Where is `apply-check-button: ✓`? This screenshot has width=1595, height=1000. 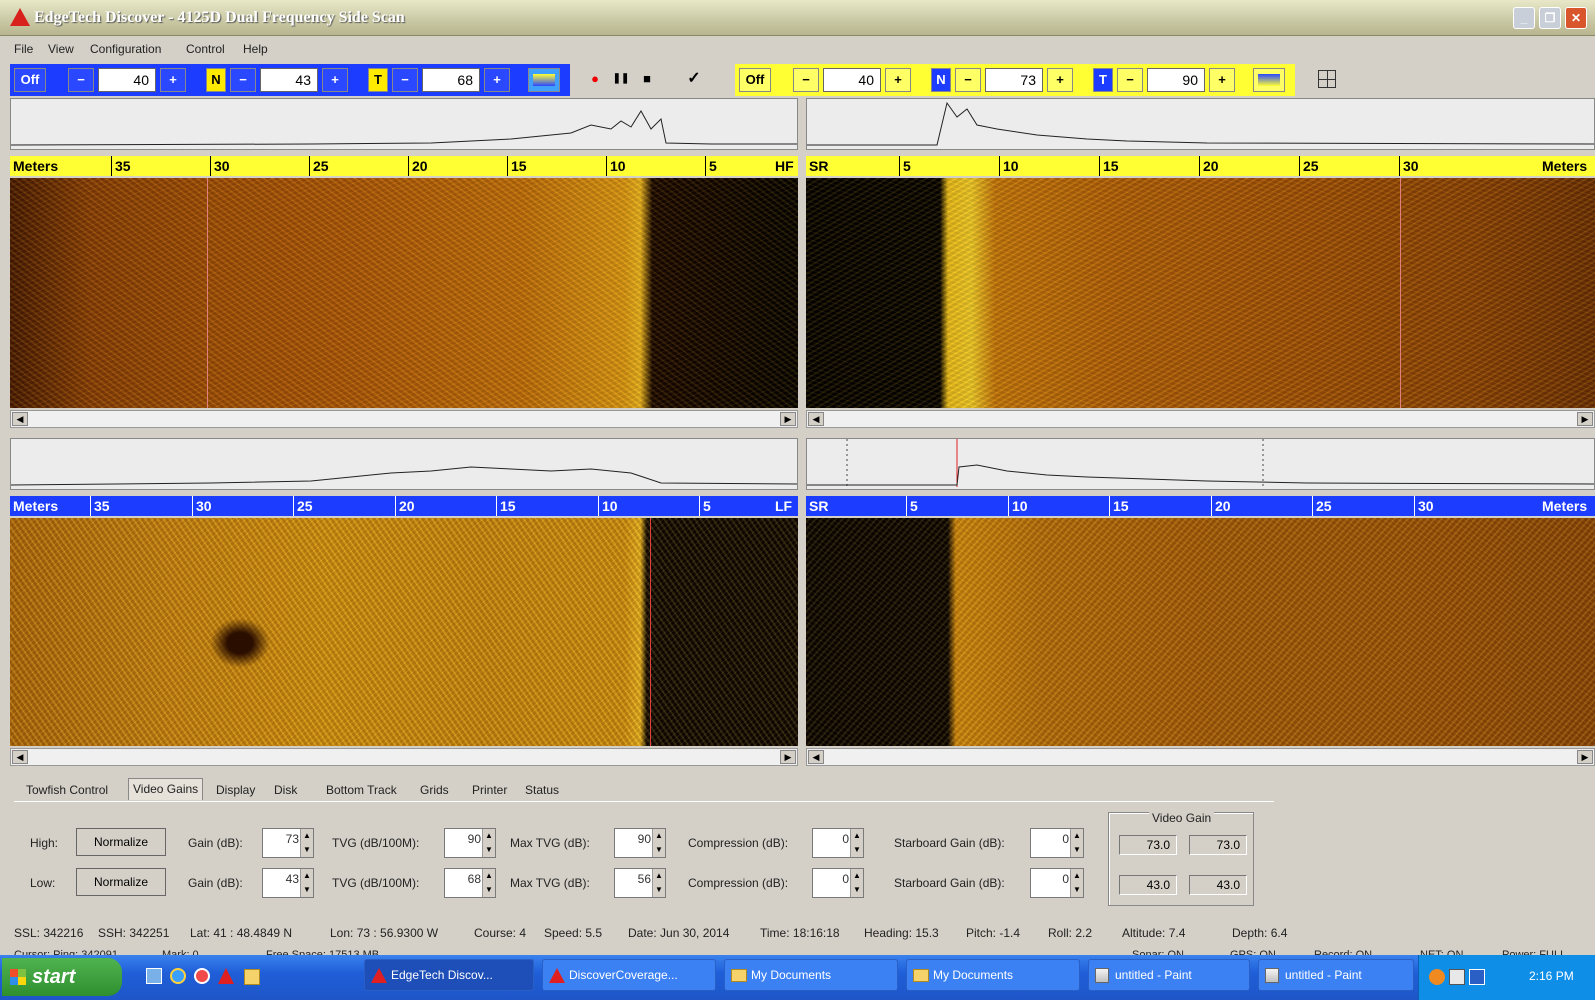
apply-check-button: ✓ is located at coordinates (694, 80).